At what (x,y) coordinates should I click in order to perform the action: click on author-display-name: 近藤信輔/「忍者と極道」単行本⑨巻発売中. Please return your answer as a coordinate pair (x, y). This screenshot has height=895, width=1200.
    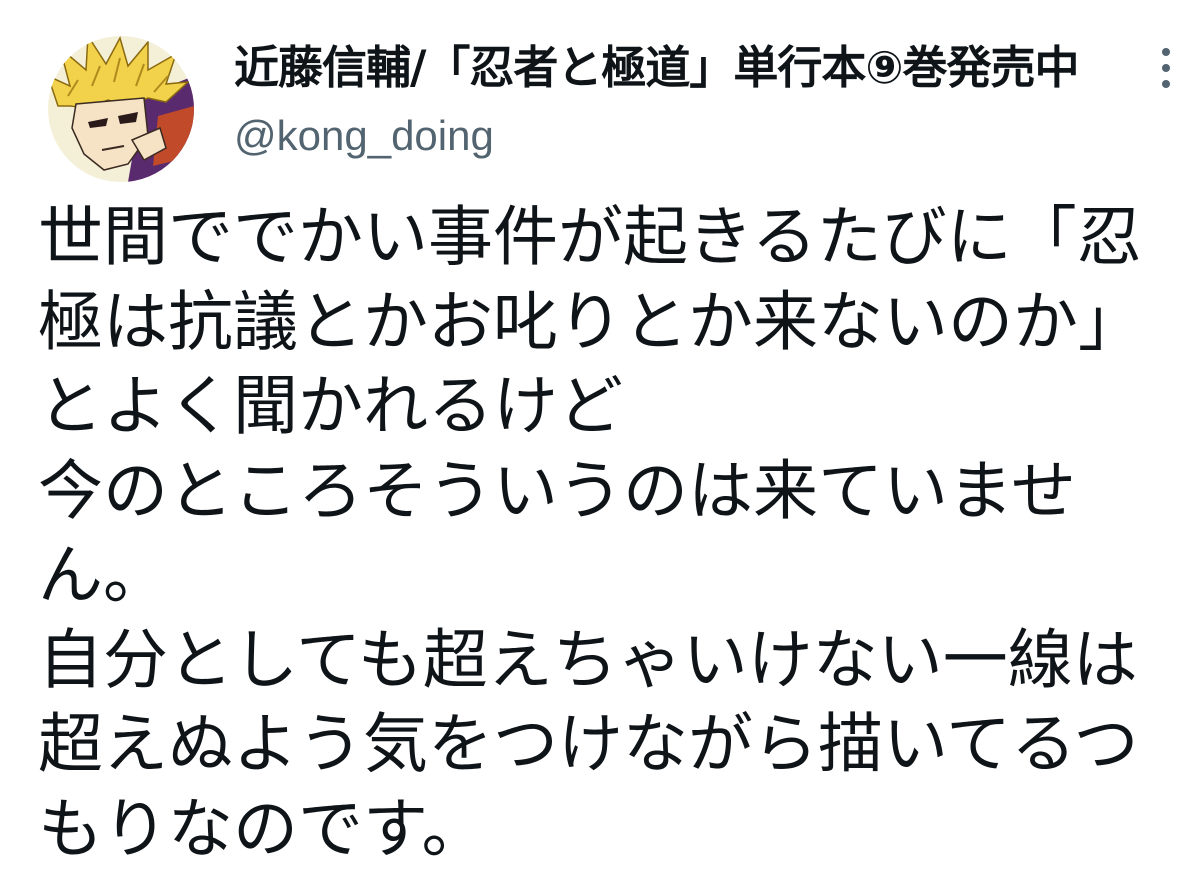
    Looking at the image, I should click on (657, 68).